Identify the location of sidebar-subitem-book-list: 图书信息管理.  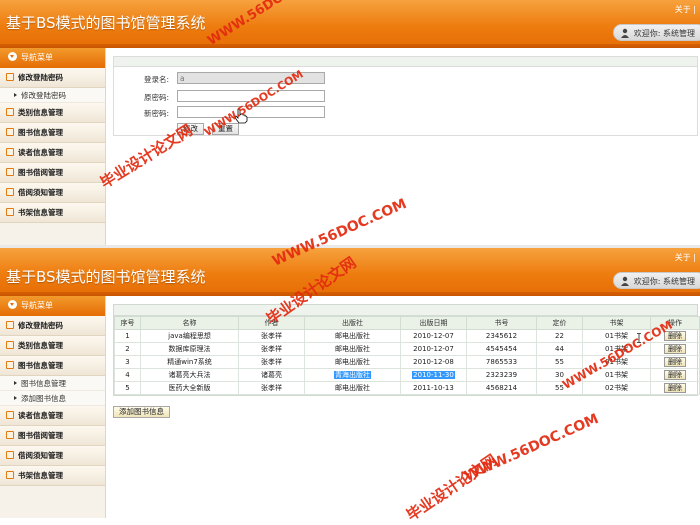
(52, 383).